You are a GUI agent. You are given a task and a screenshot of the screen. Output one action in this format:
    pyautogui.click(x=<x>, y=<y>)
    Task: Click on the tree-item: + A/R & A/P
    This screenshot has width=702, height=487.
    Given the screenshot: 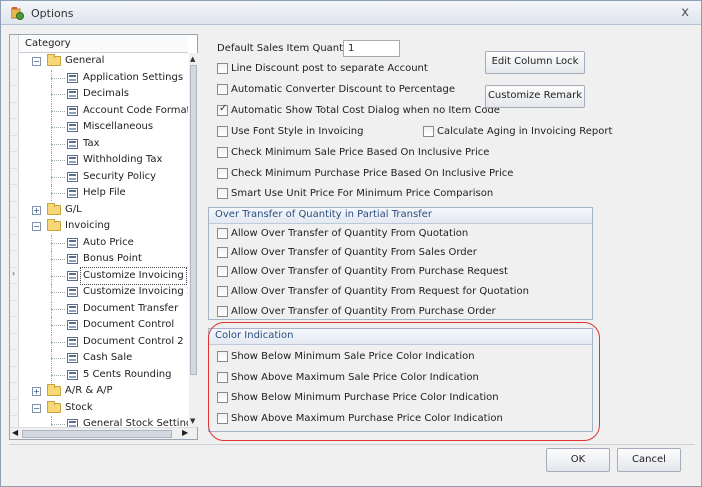 What is the action you would take?
    pyautogui.click(x=104, y=391)
    